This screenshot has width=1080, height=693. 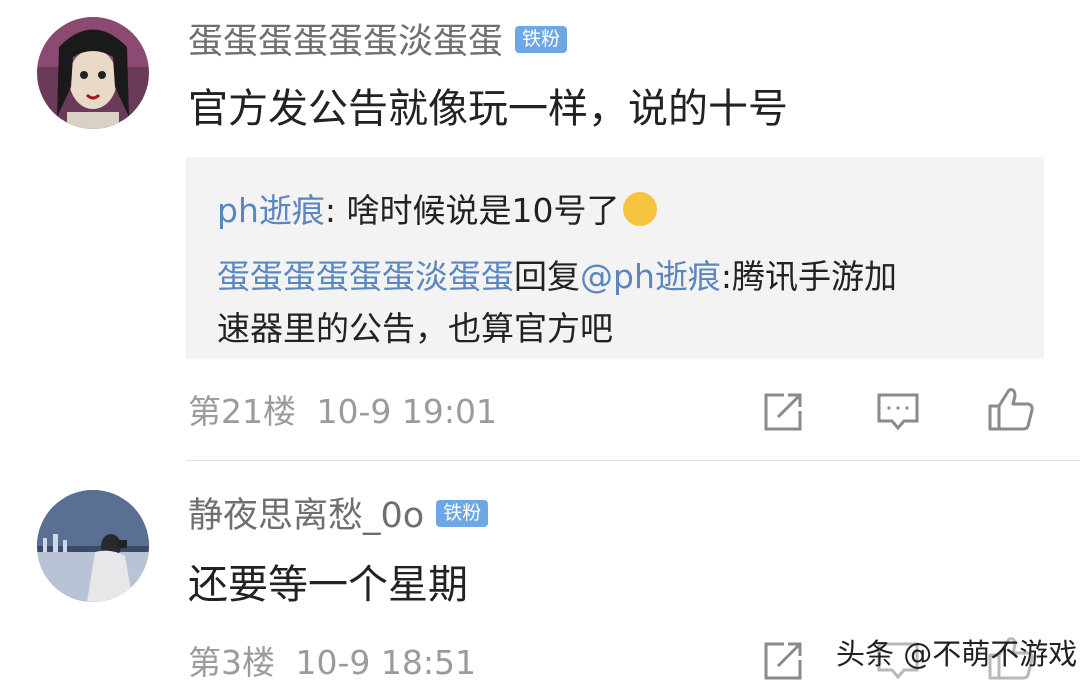 I want to click on timestamp: 10-9 19:01, so click(x=407, y=411).